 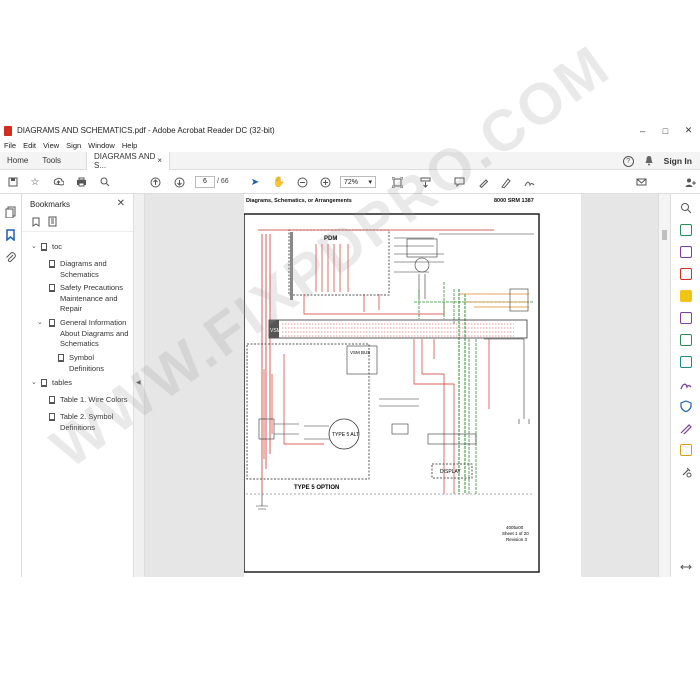 I want to click on bookmark-options-icon, so click(x=36, y=223).